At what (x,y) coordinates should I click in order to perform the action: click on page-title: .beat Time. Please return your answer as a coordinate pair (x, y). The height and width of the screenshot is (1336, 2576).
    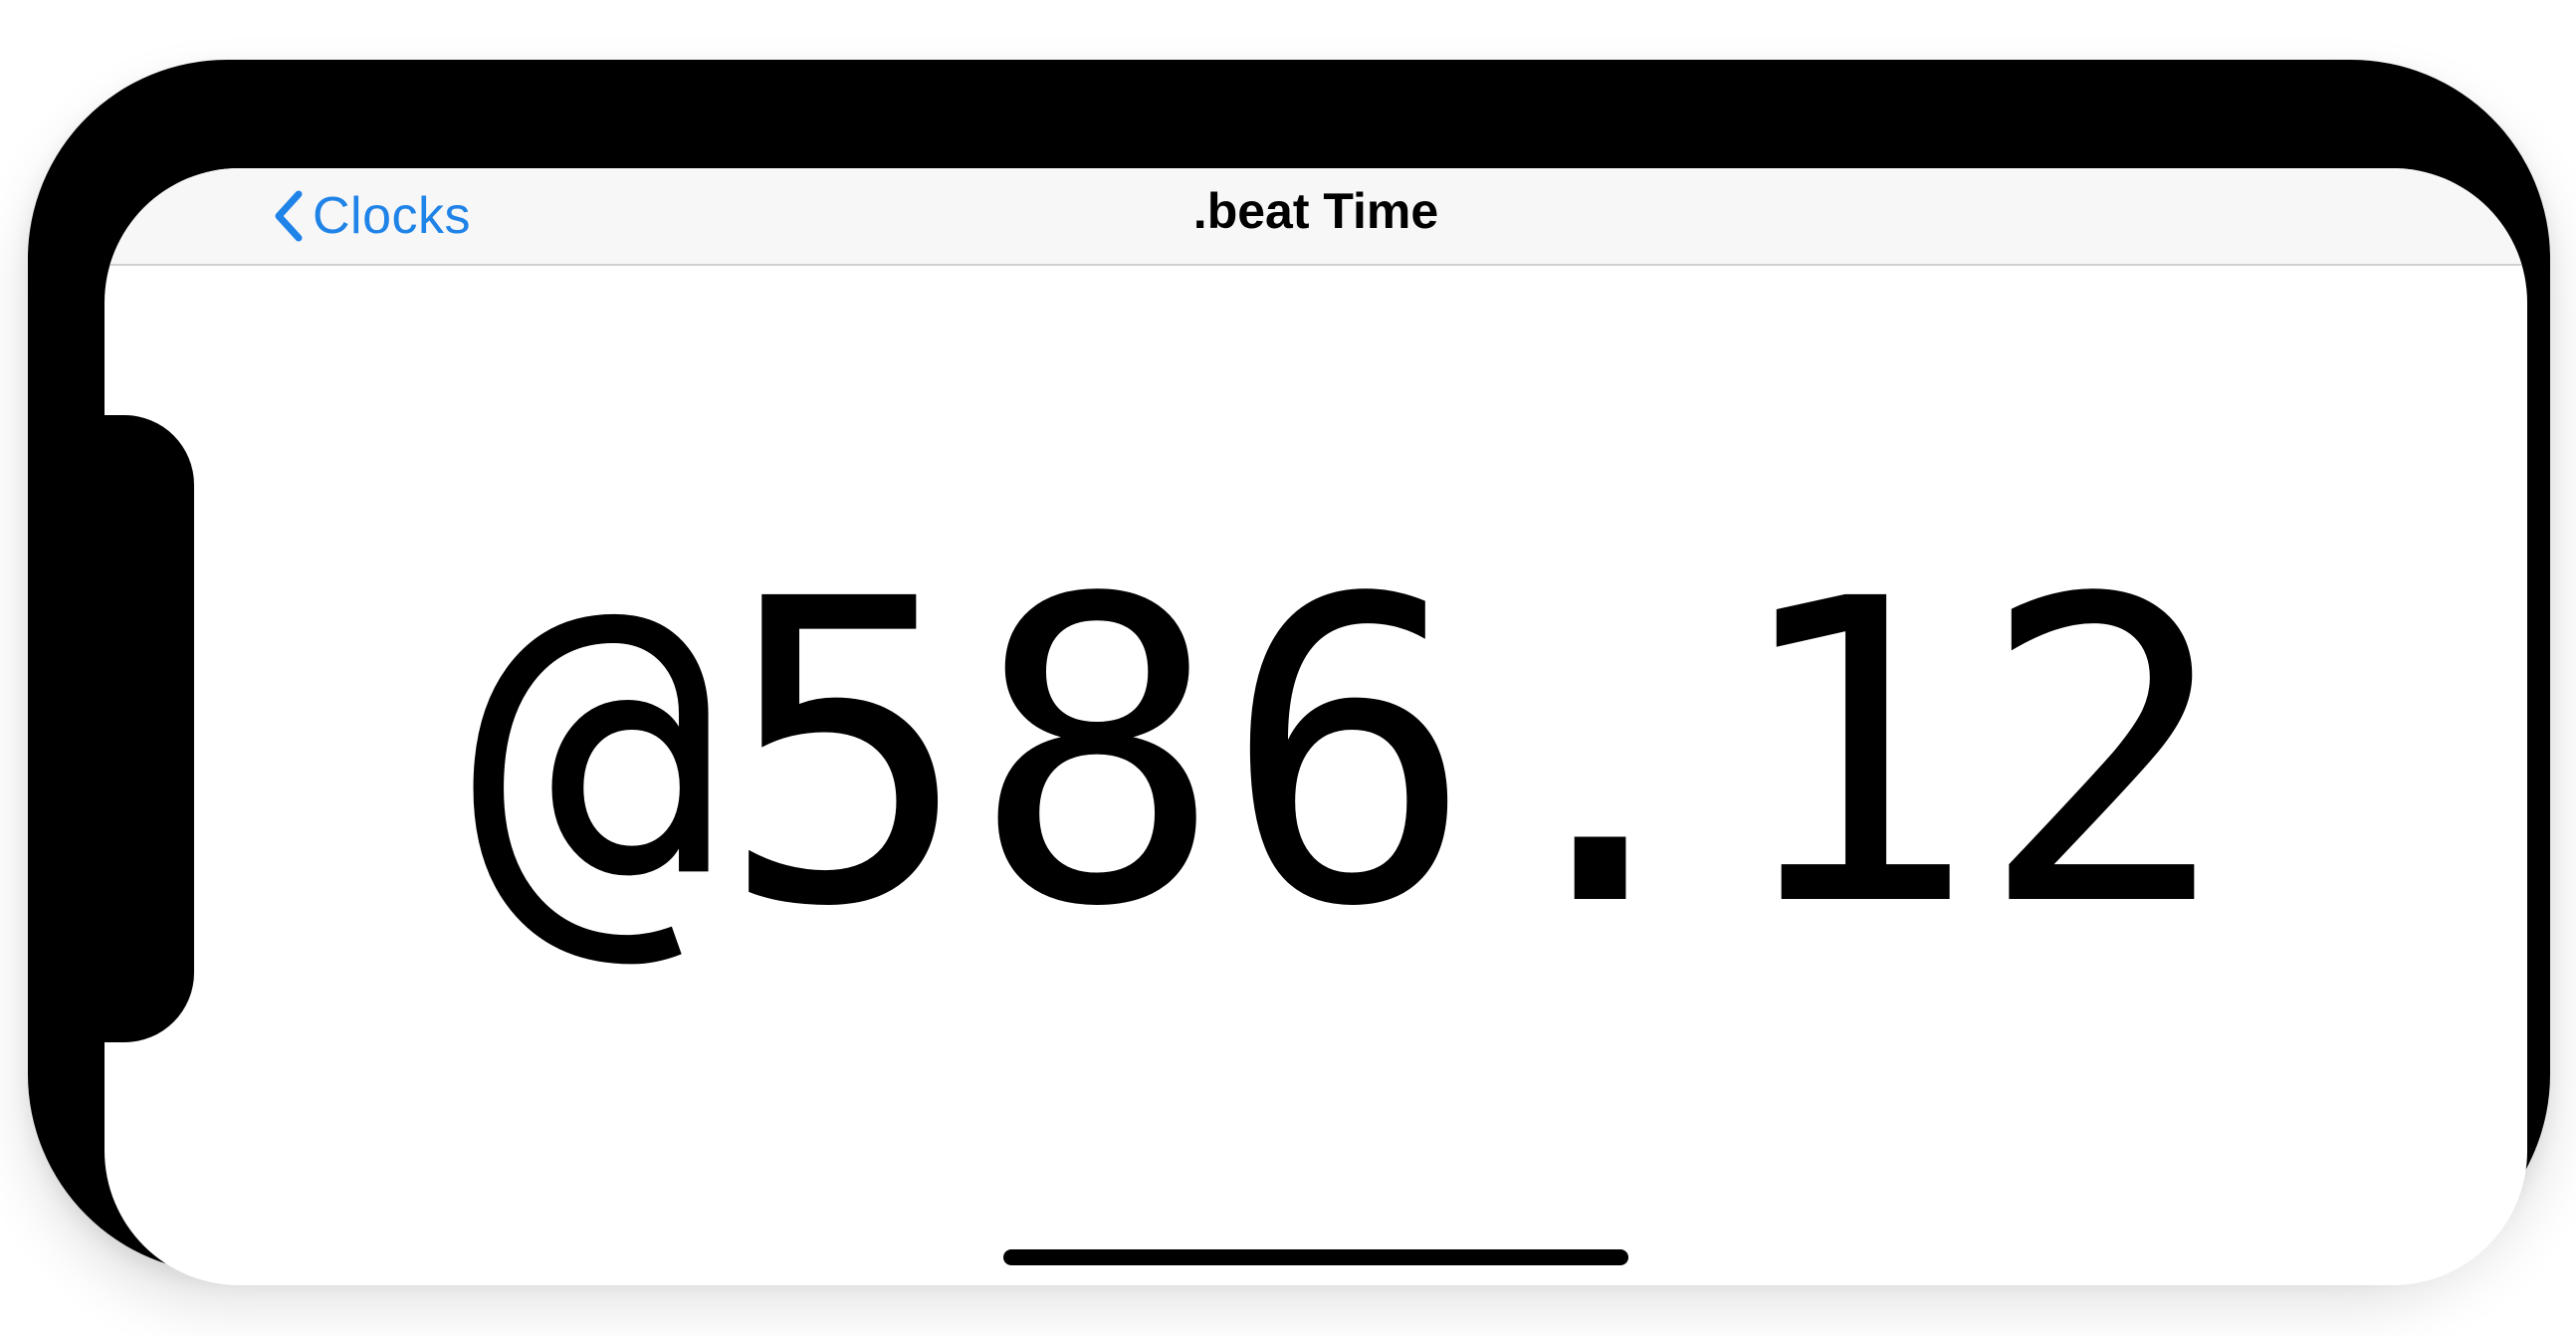
    Looking at the image, I should click on (1315, 211).